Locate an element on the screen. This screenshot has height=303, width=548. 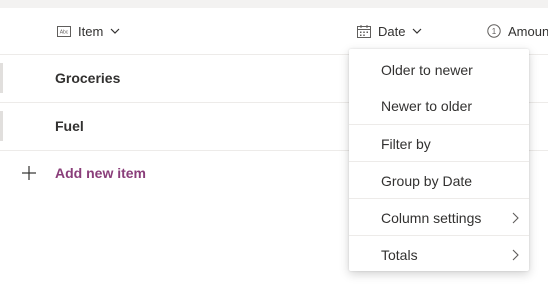
top-bar is located at coordinates (274, 4).